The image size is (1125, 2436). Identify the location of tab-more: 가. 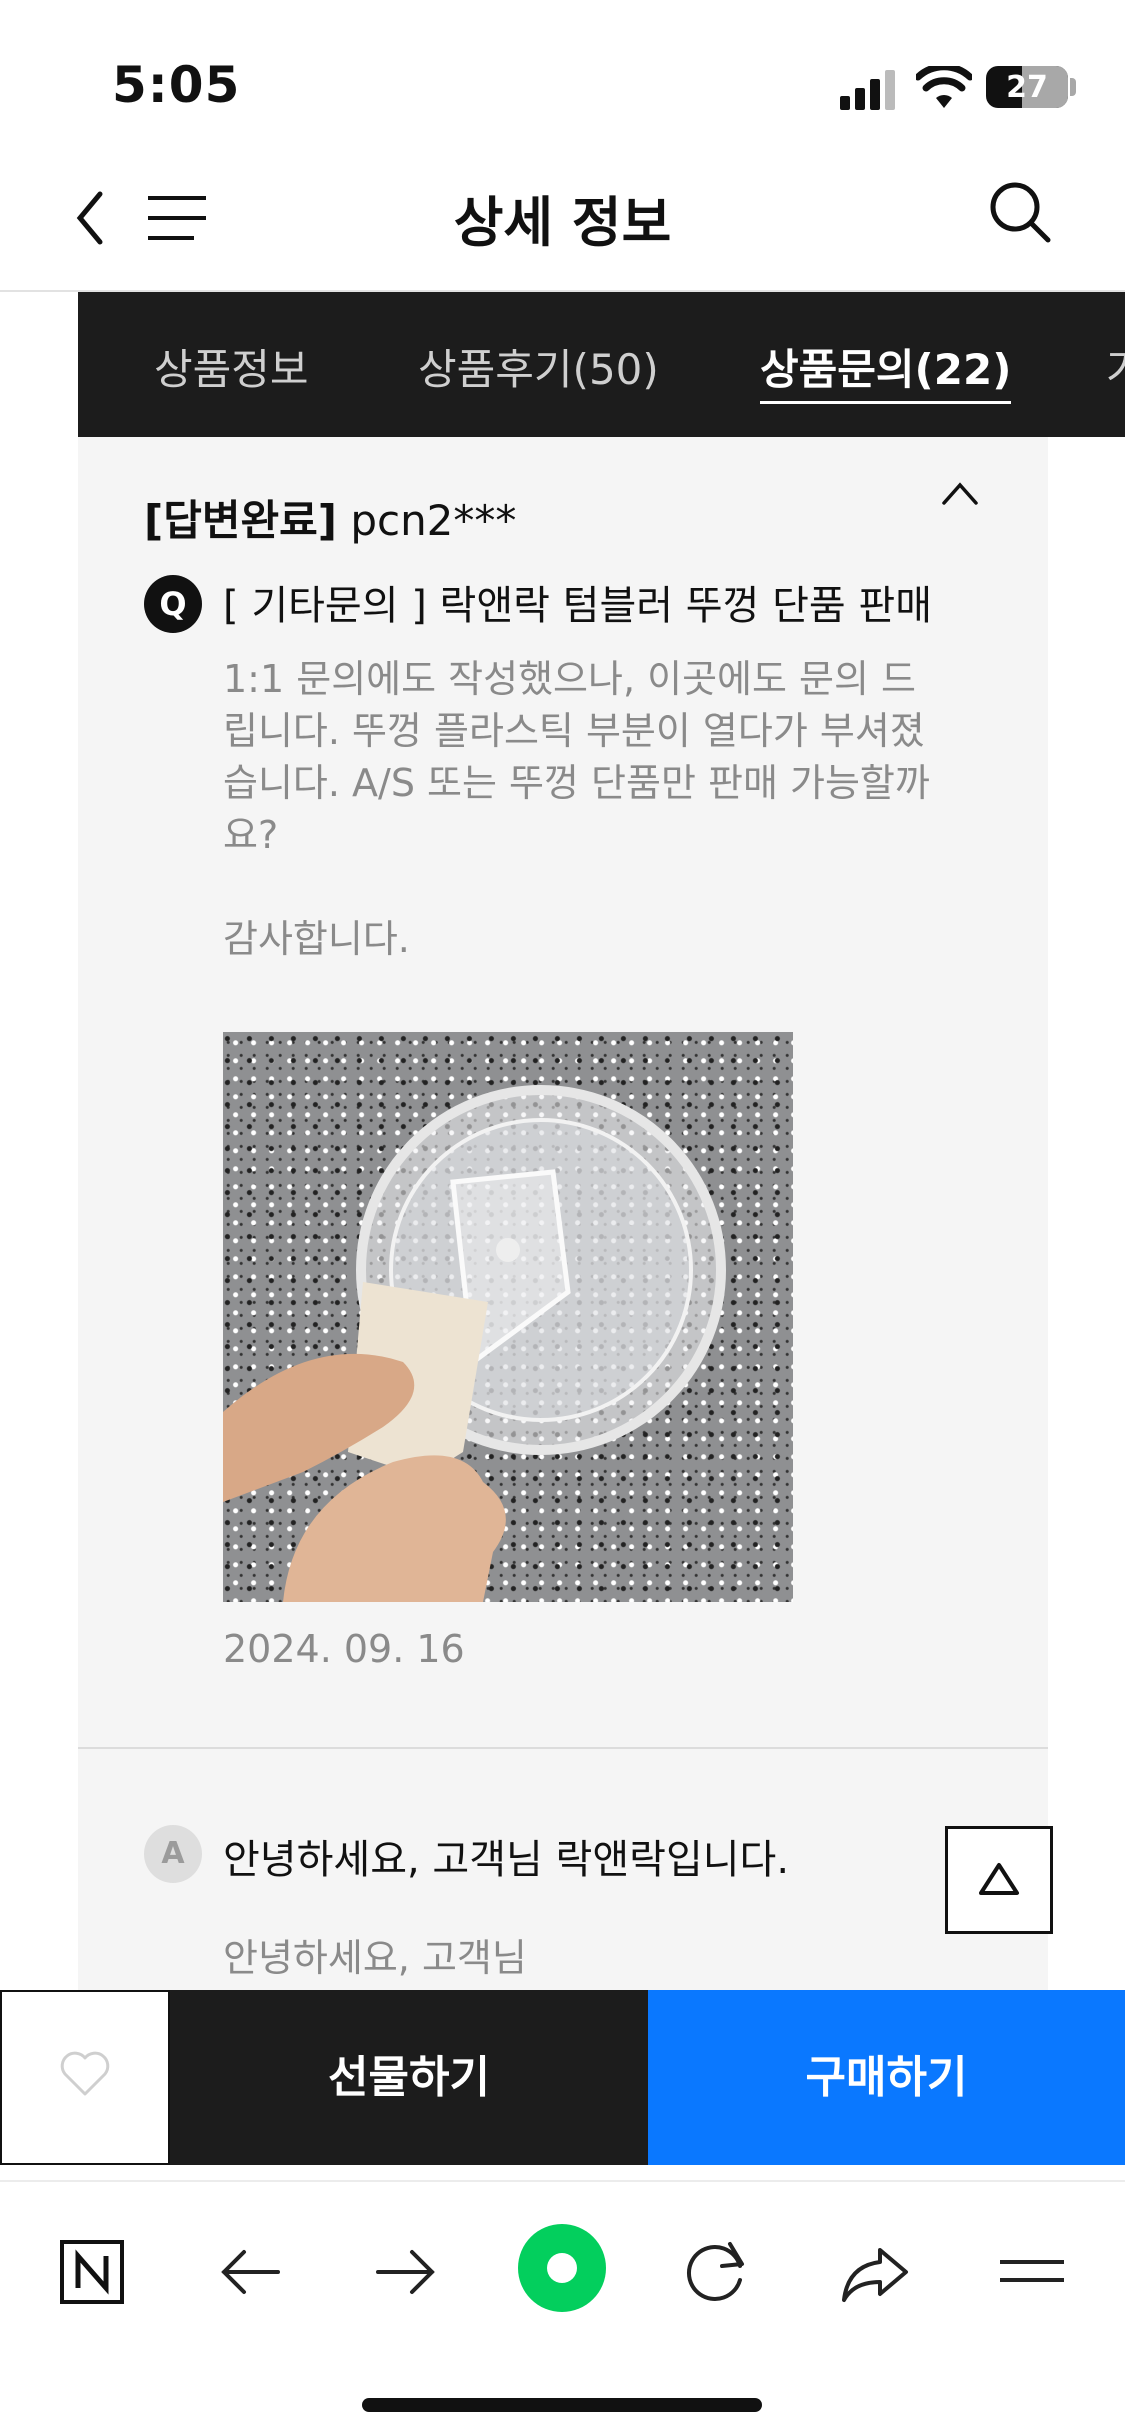
(1115, 366).